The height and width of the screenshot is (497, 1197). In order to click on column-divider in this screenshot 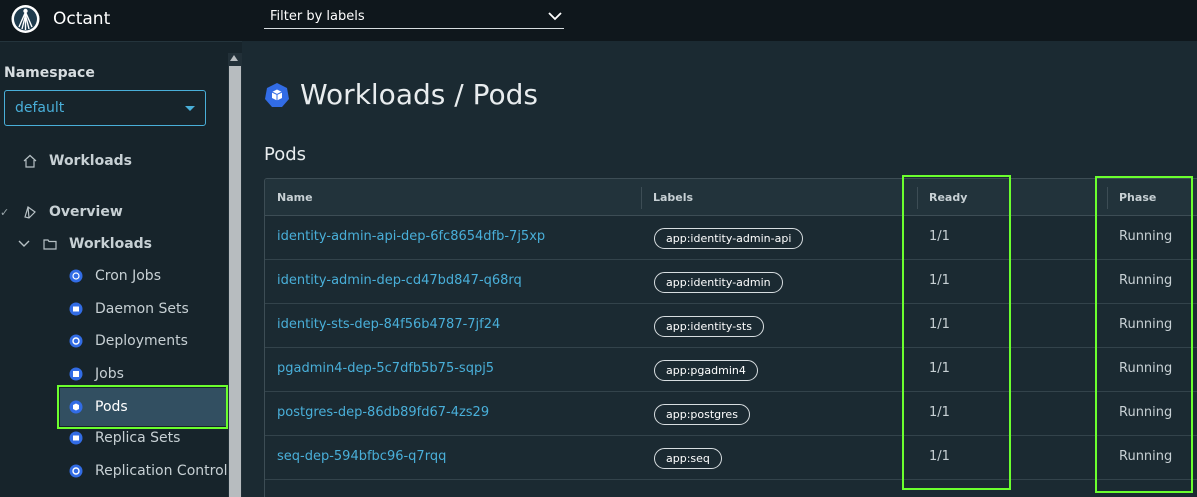, I will do `click(641, 198)`.